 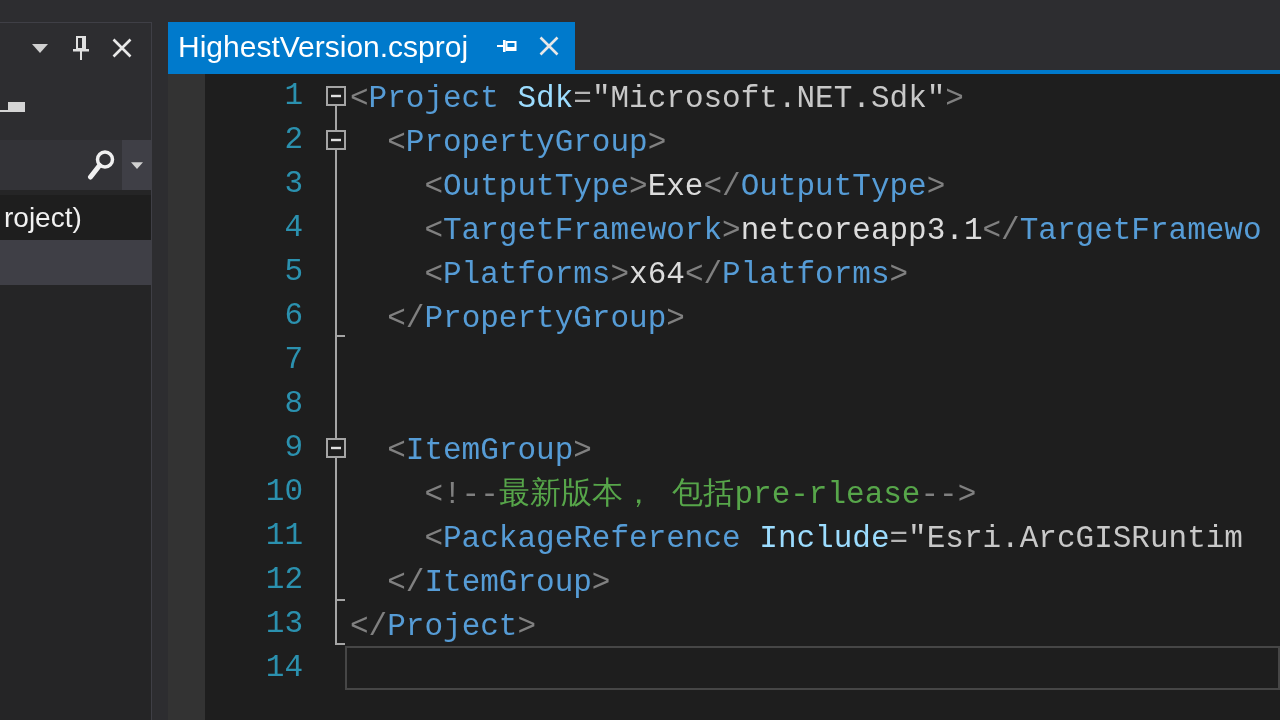 I want to click on code-line: <ItemGroup>, so click(x=489, y=450).